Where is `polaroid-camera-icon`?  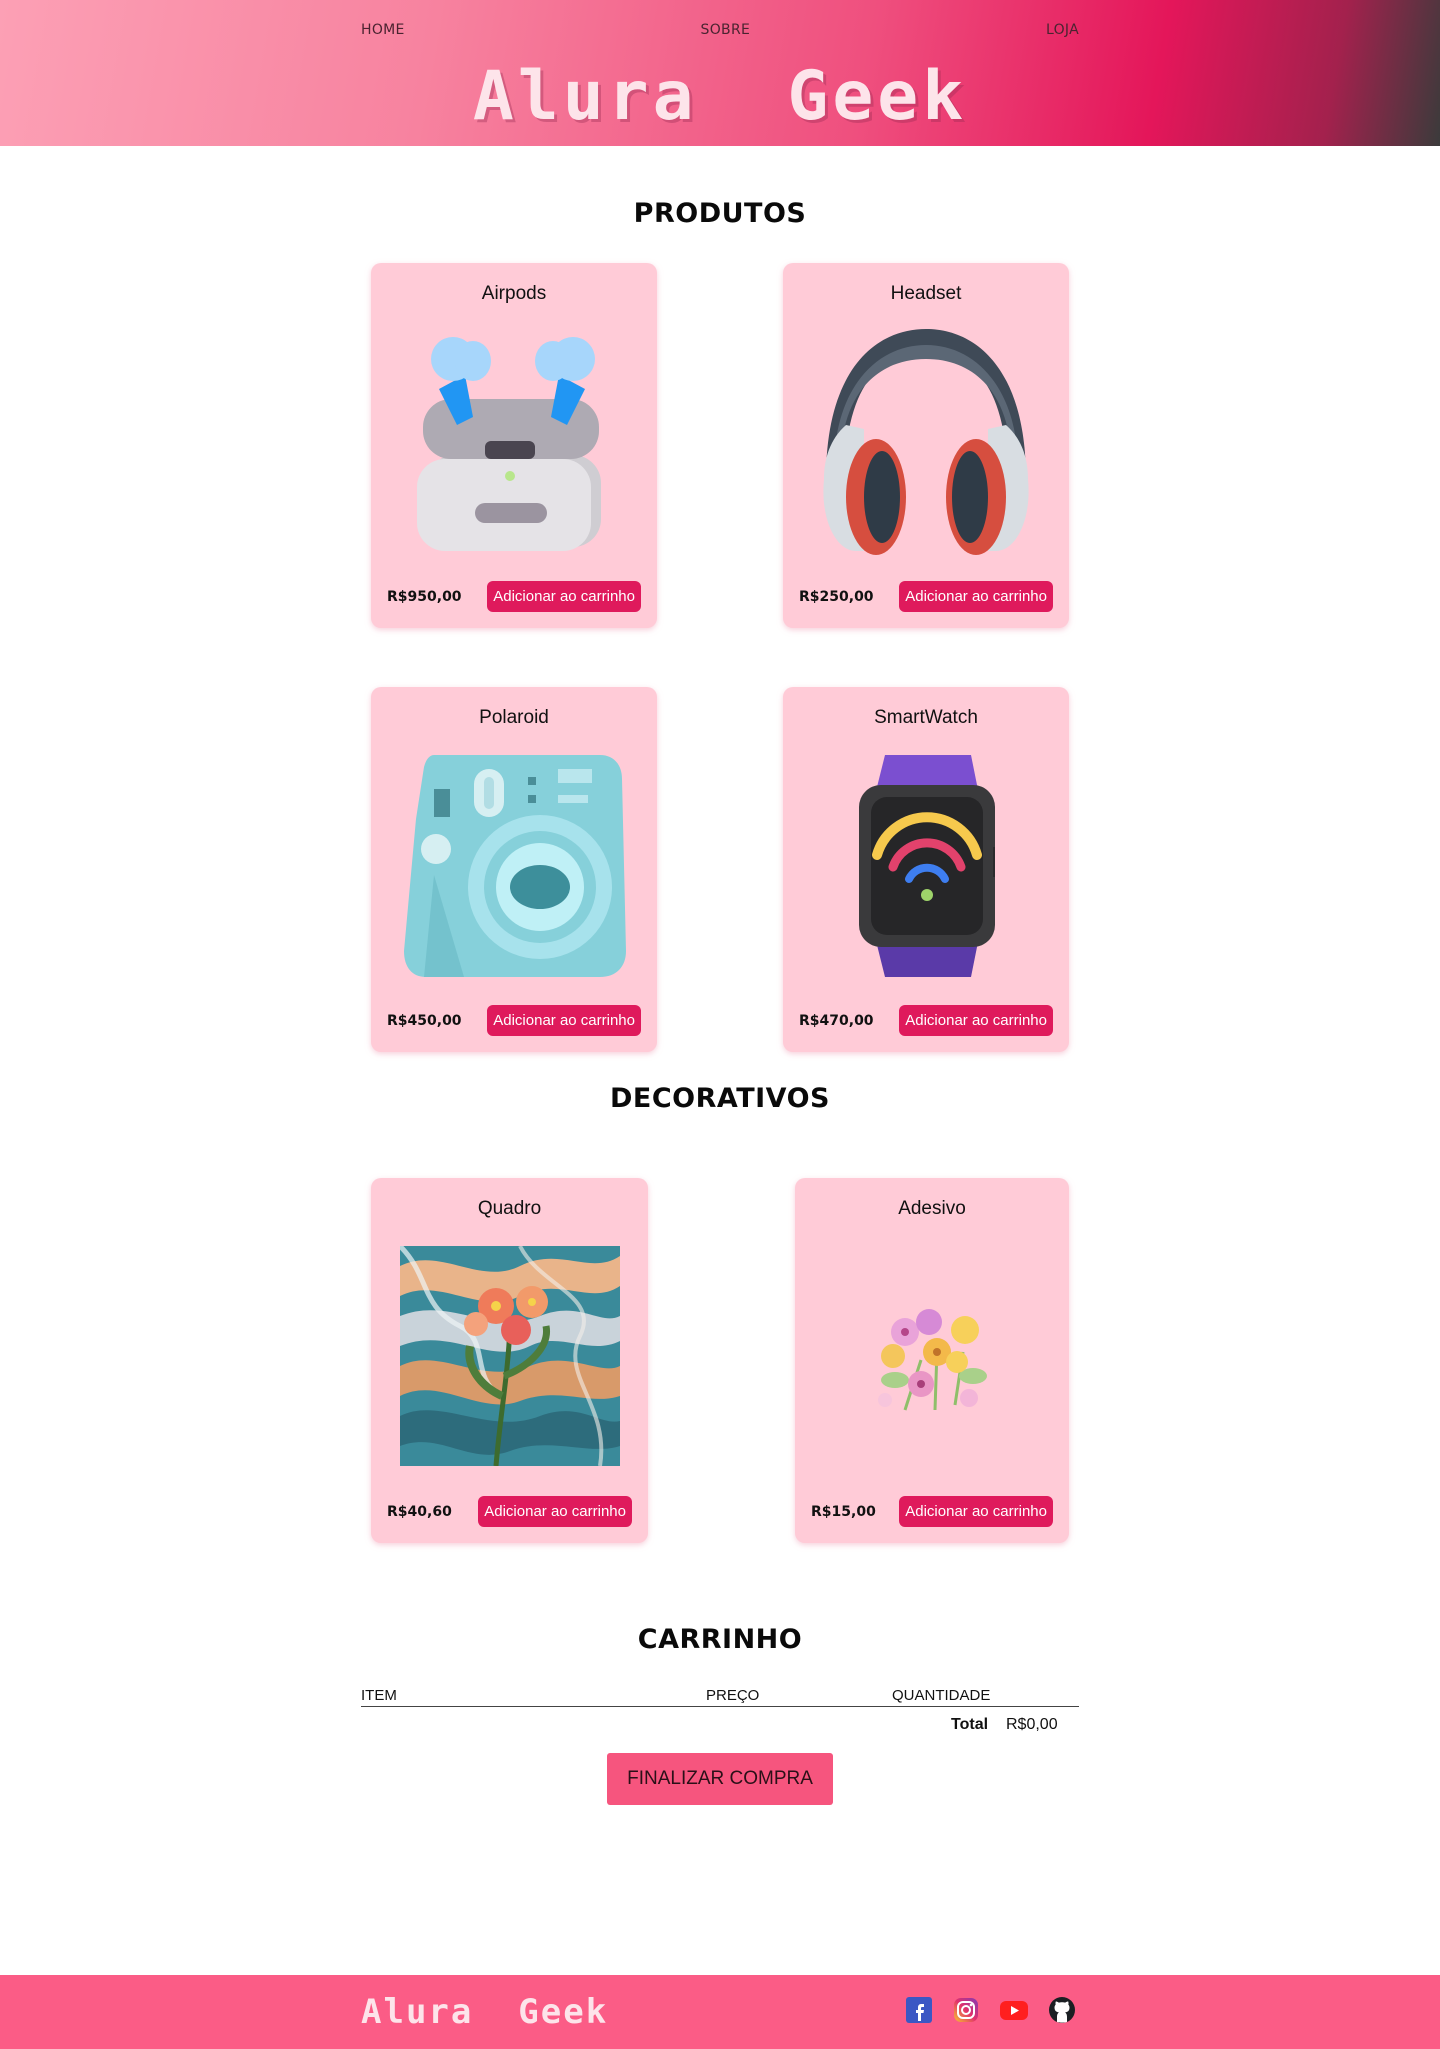 polaroid-camera-icon is located at coordinates (515, 866).